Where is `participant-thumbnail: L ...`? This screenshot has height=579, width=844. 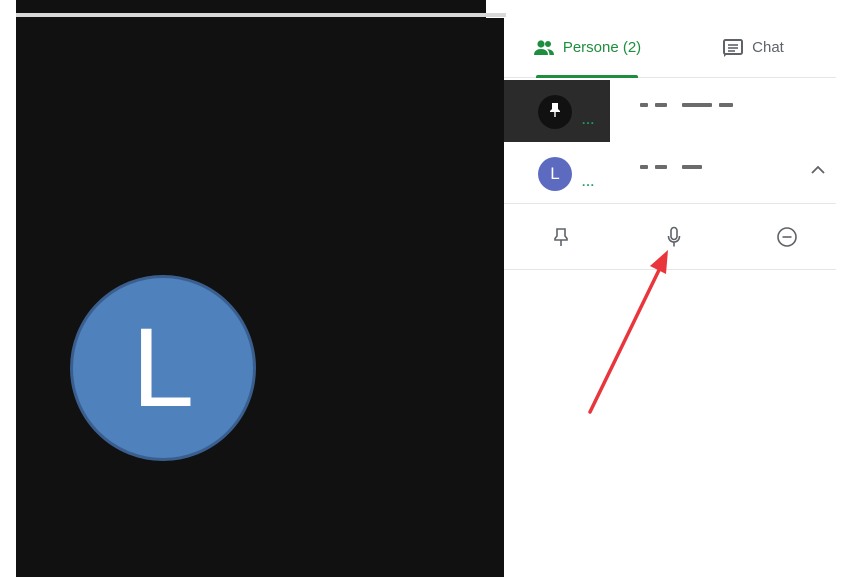 participant-thumbnail: L ... is located at coordinates (557, 172).